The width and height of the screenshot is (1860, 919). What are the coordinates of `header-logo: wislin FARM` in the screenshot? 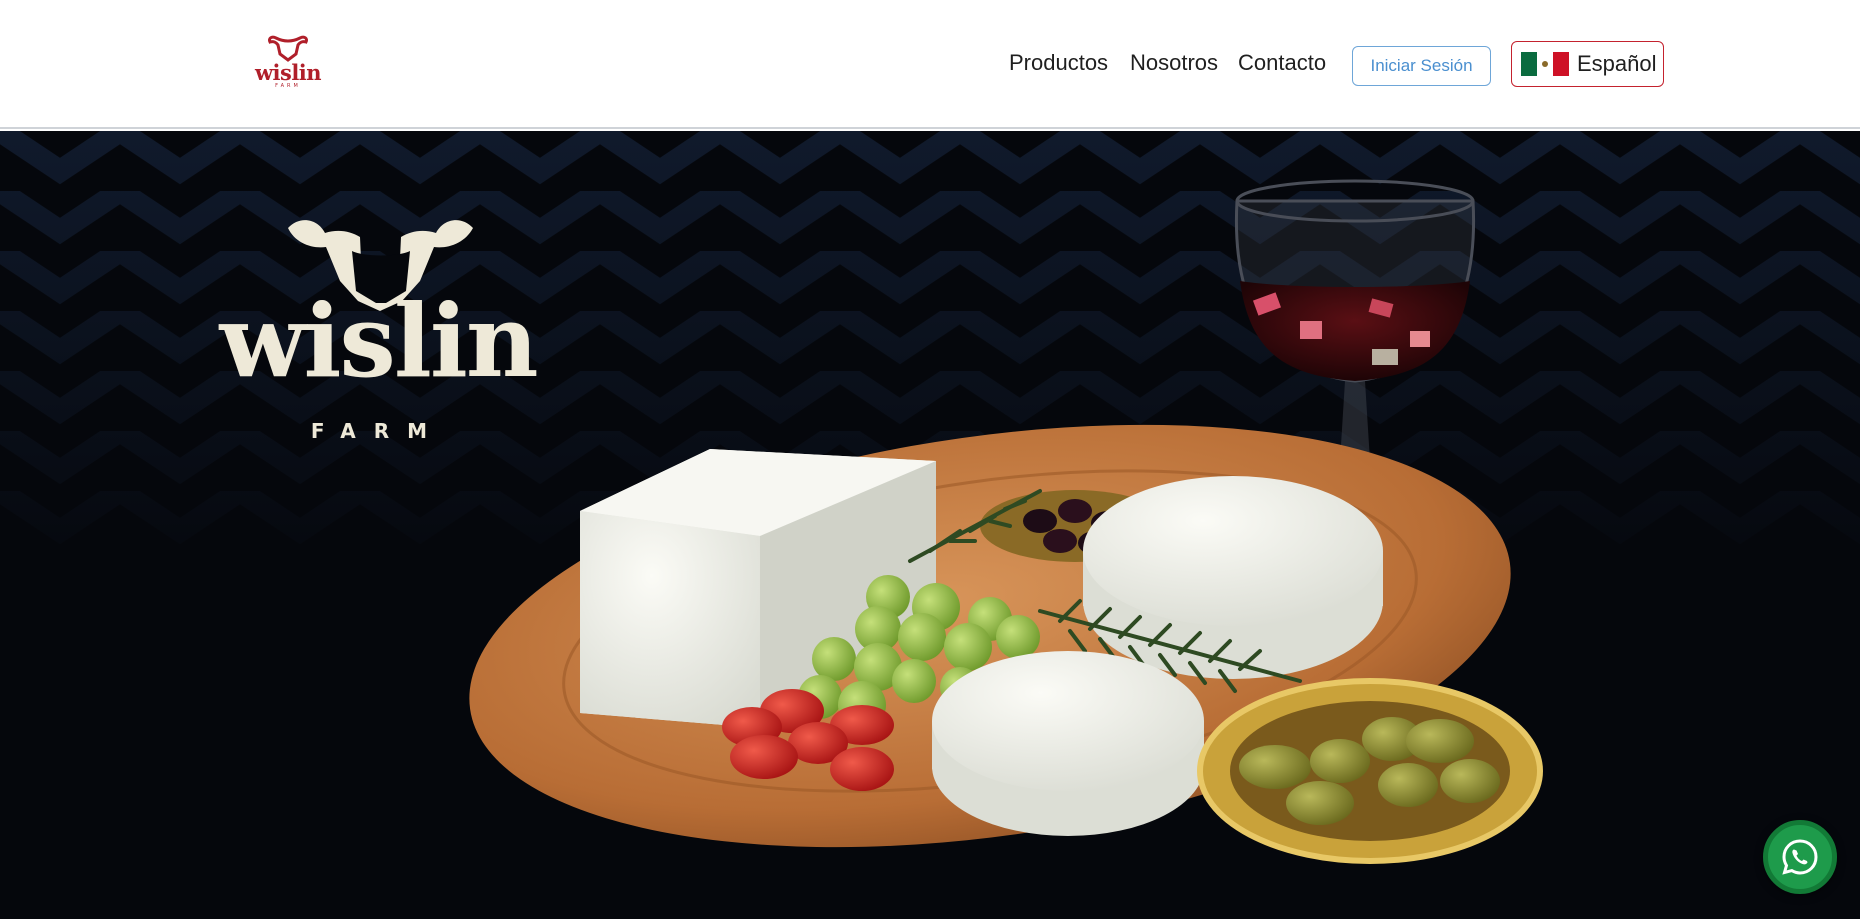 It's located at (288, 64).